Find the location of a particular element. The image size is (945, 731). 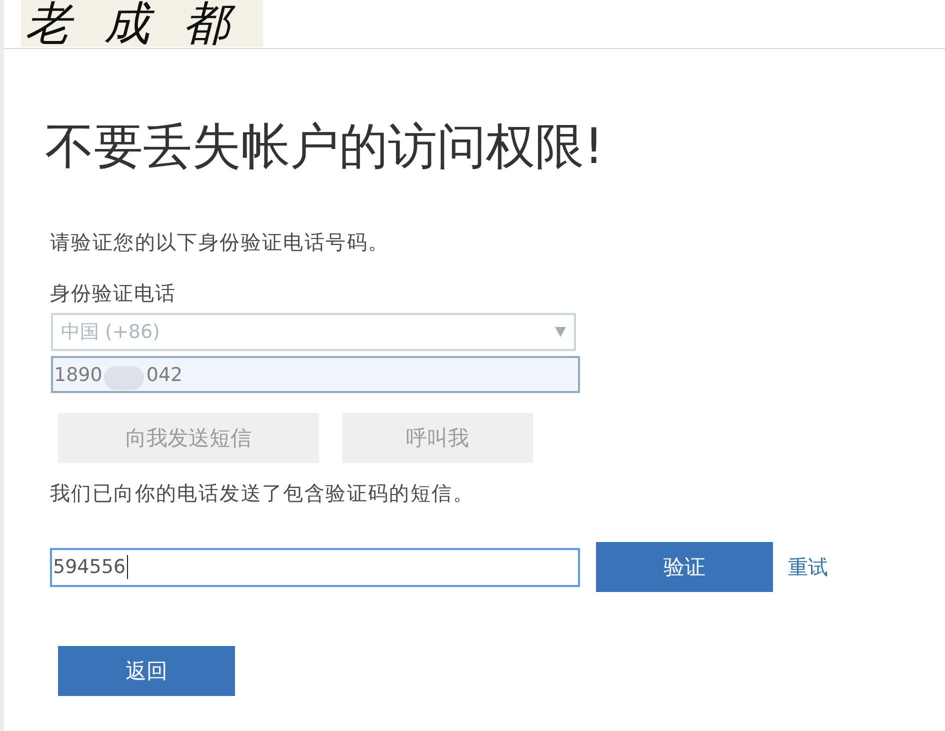

sent-message: 我们已向你的电话发送了包含验证码的短信。 is located at coordinates (262, 493).